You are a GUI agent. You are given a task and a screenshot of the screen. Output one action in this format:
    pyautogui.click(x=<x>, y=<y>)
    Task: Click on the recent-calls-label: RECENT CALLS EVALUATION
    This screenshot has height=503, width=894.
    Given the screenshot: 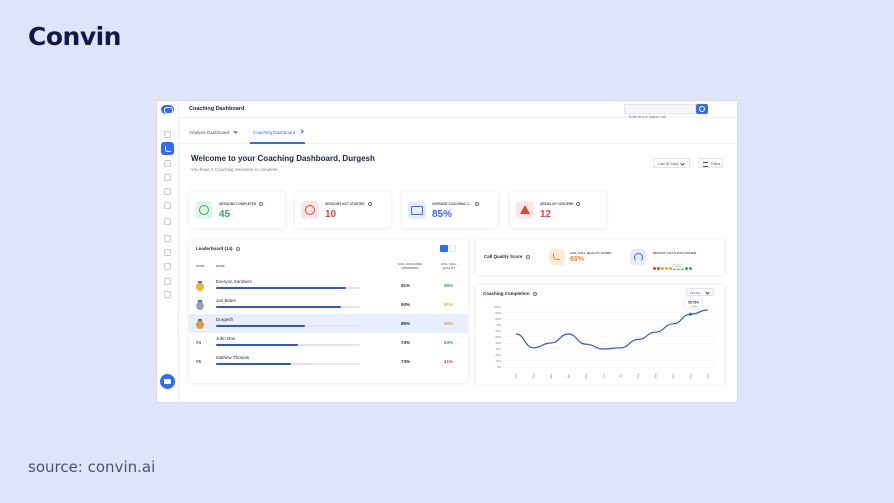 What is the action you would take?
    pyautogui.click(x=675, y=253)
    